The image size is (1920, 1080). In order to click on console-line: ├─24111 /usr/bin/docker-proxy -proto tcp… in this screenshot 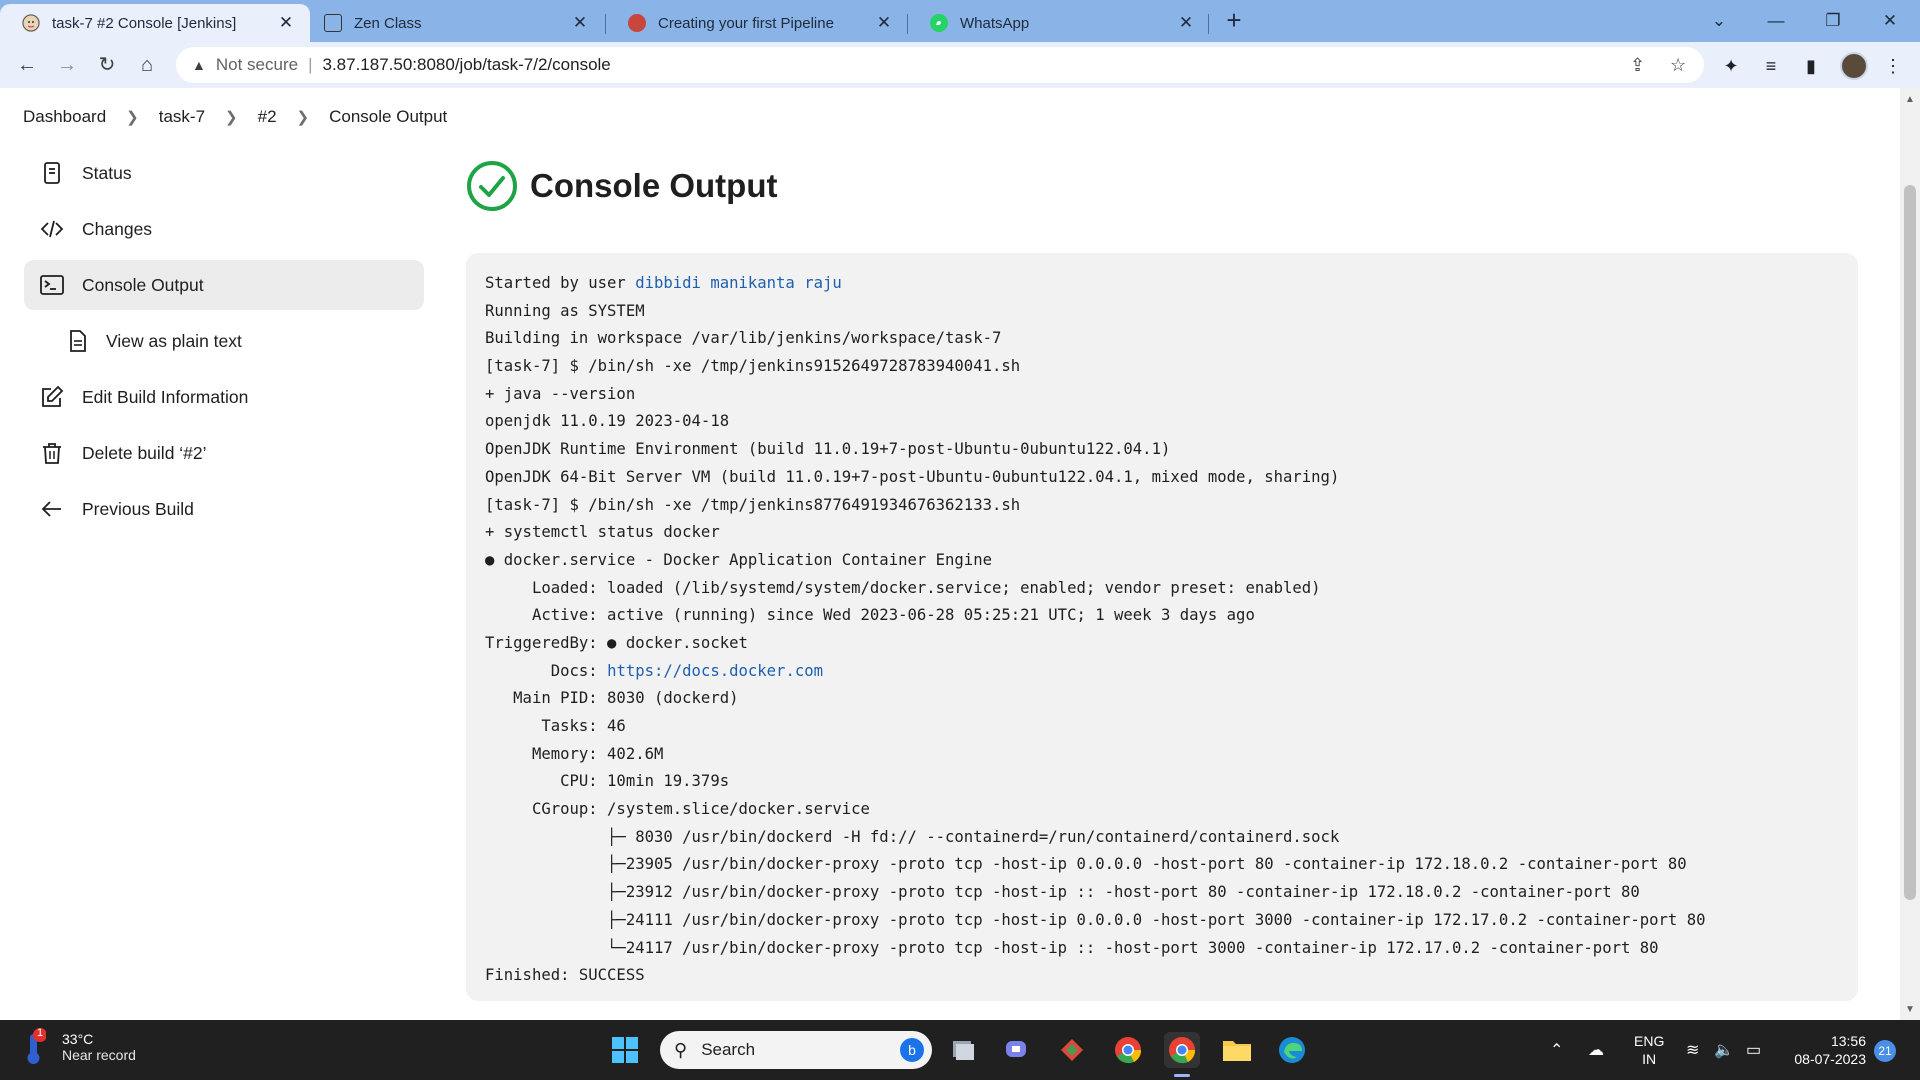, I will do `click(1095, 919)`.